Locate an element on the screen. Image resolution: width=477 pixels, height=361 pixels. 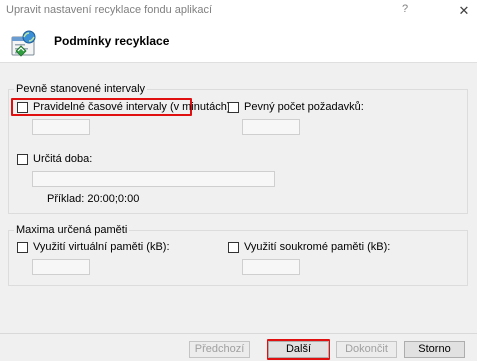
fixed-intervals-group-label: Pevně stanovené intervaly is located at coordinates (81, 89).